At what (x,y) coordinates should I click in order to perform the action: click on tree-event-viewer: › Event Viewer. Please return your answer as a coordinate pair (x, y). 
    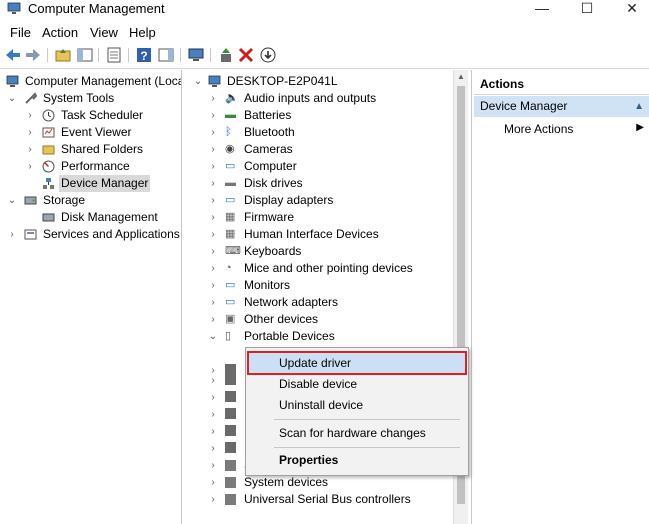
    Looking at the image, I should click on (90, 132).